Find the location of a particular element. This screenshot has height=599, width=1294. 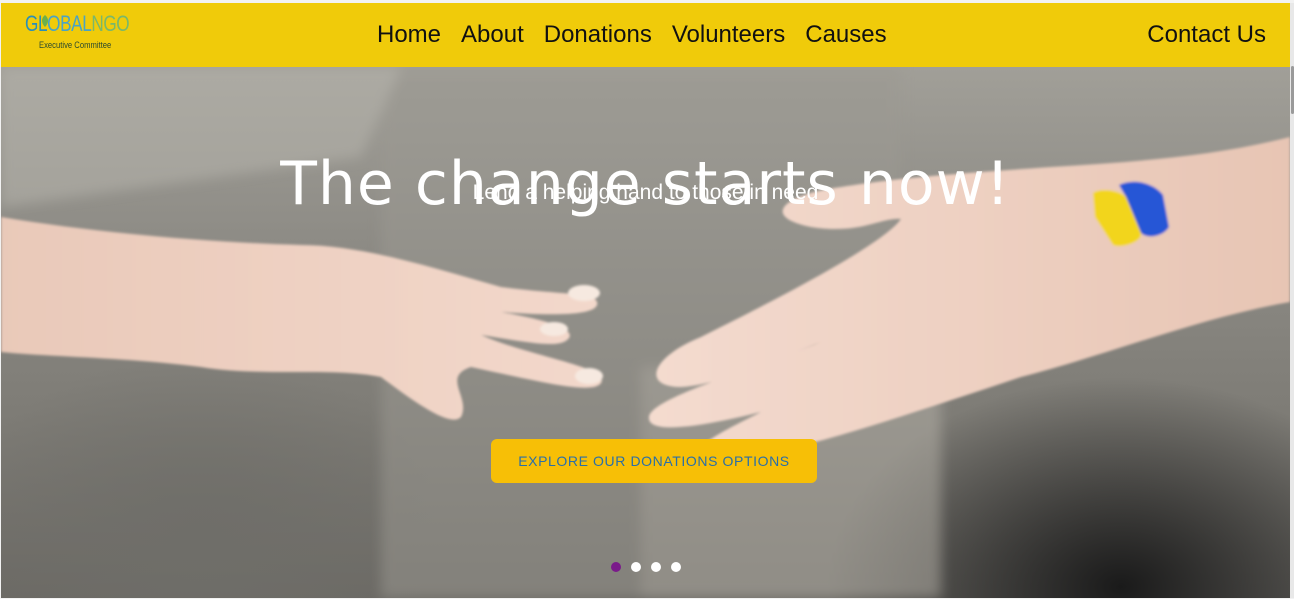

nav-contact-us: Contact Us is located at coordinates (1206, 35).